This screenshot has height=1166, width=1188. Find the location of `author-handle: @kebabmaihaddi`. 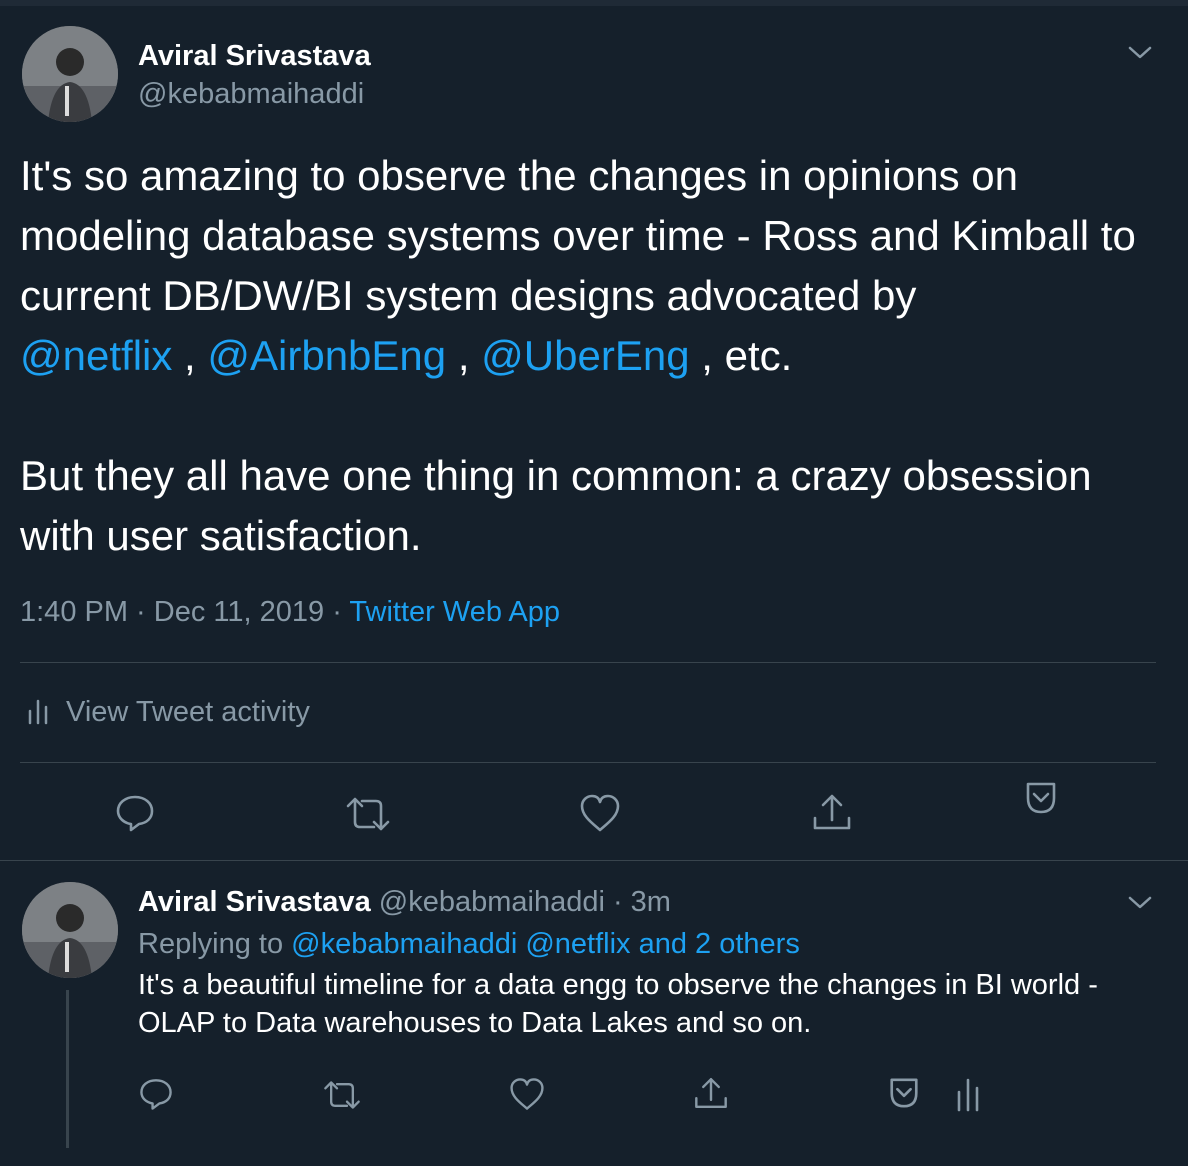

author-handle: @kebabmaihaddi is located at coordinates (251, 94).